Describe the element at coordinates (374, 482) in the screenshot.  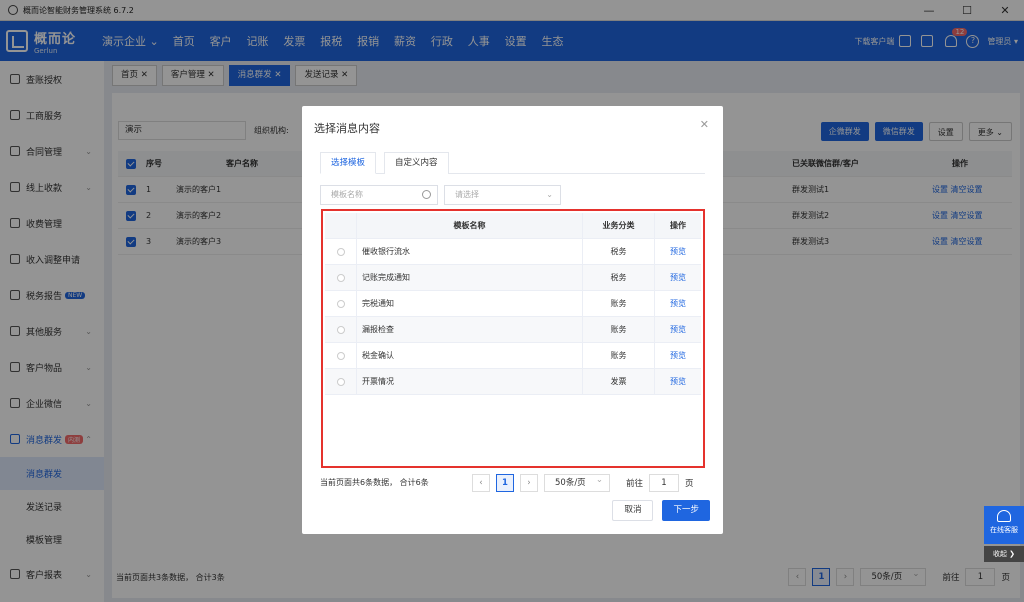
I see `dialog-record-count: 当前页面共6条数据， 合计6条` at that location.